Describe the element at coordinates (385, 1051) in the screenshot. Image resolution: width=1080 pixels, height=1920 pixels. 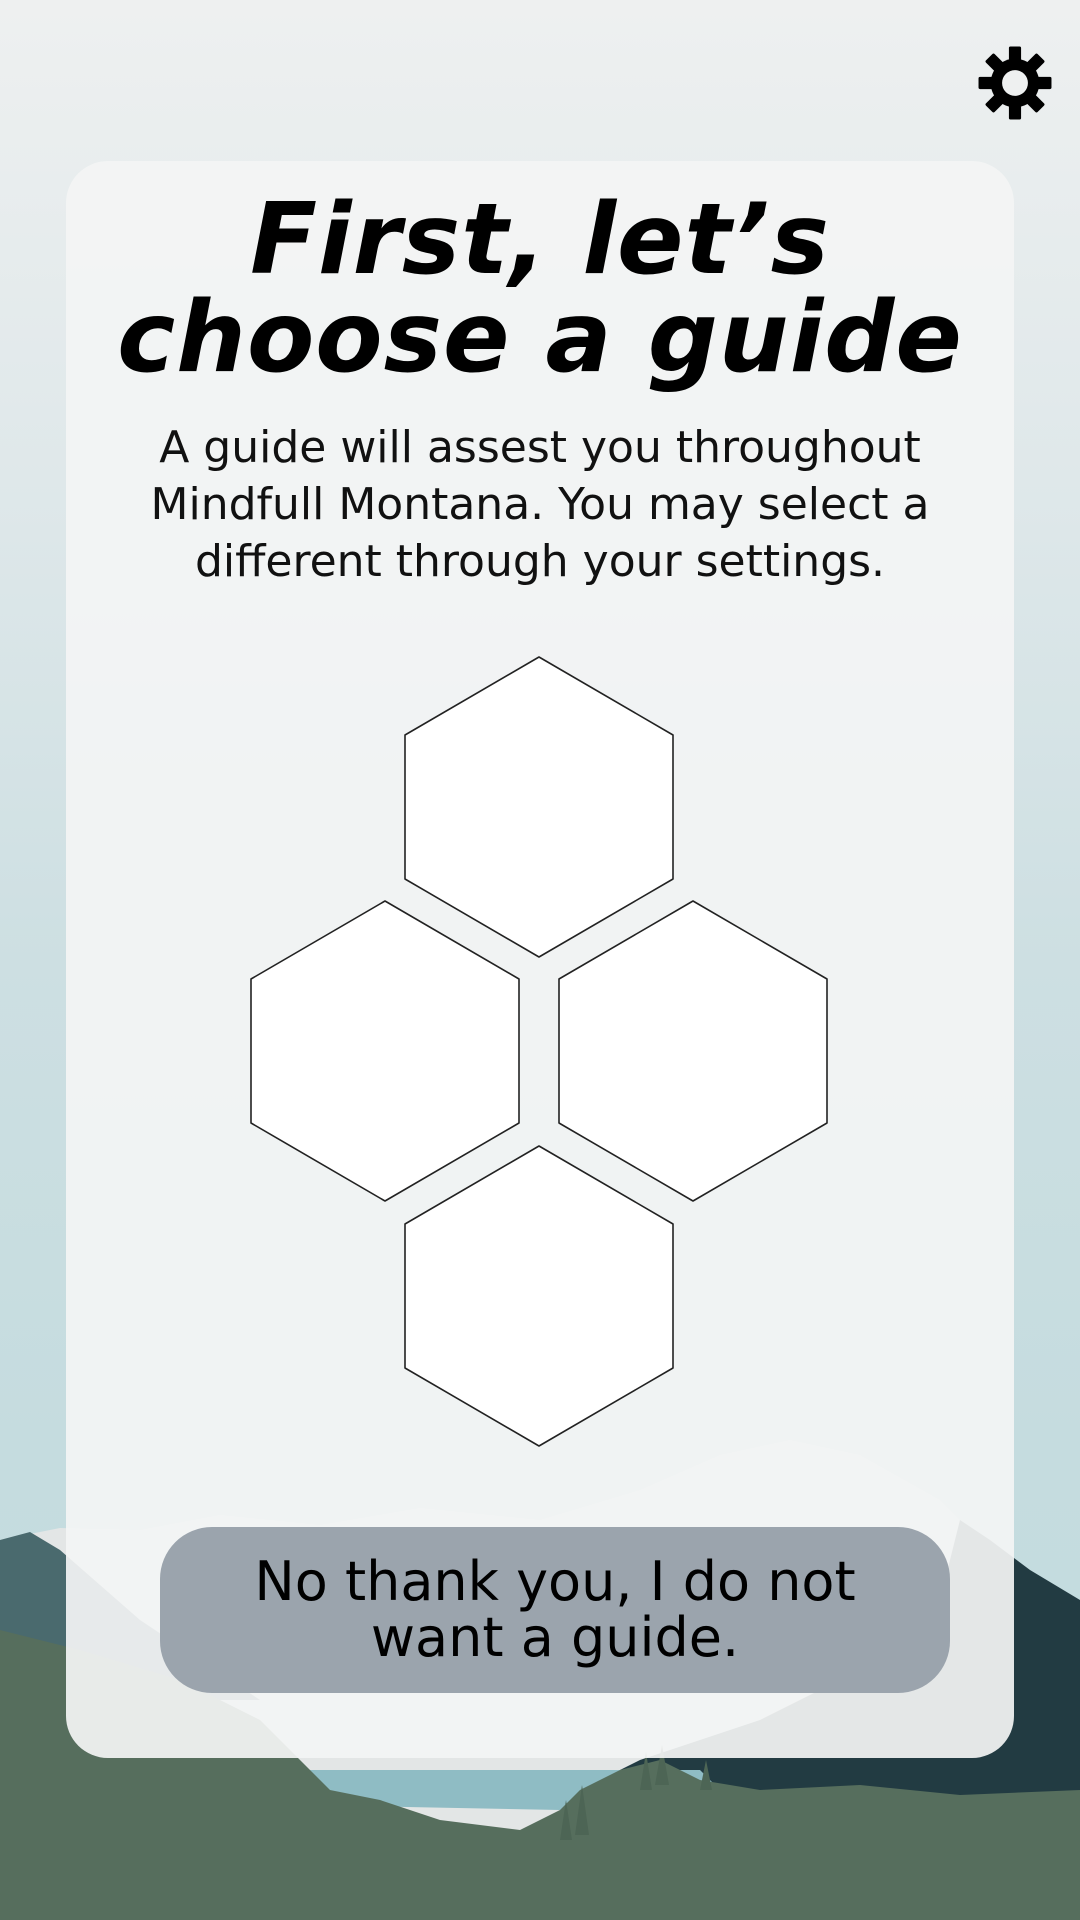
I see `guide-option-left` at that location.